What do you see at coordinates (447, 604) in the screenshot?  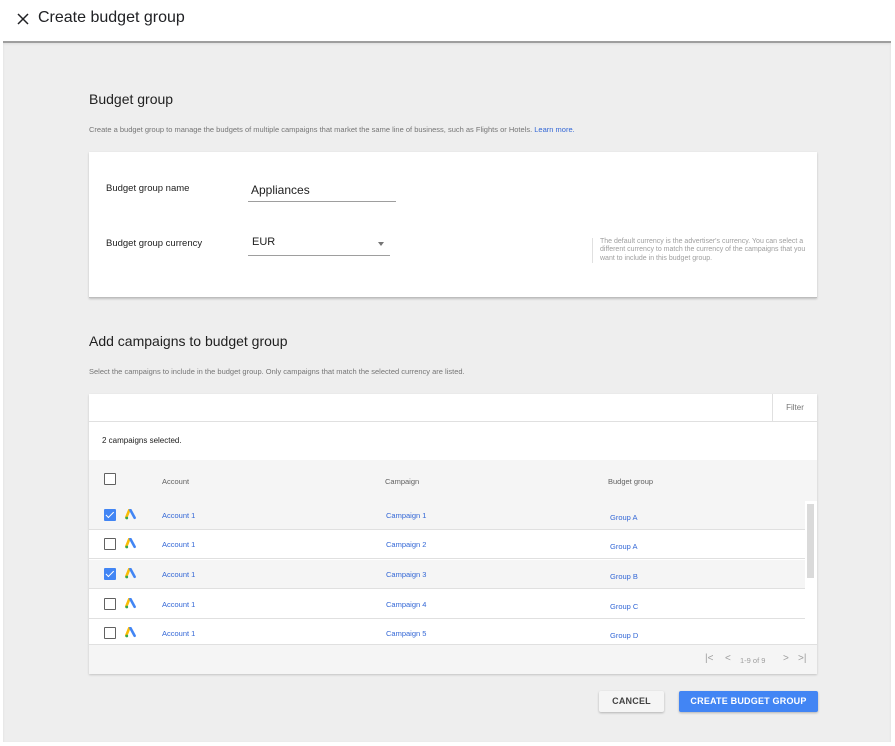 I see `table-row: Account 1 Campaign 4 Group C` at bounding box center [447, 604].